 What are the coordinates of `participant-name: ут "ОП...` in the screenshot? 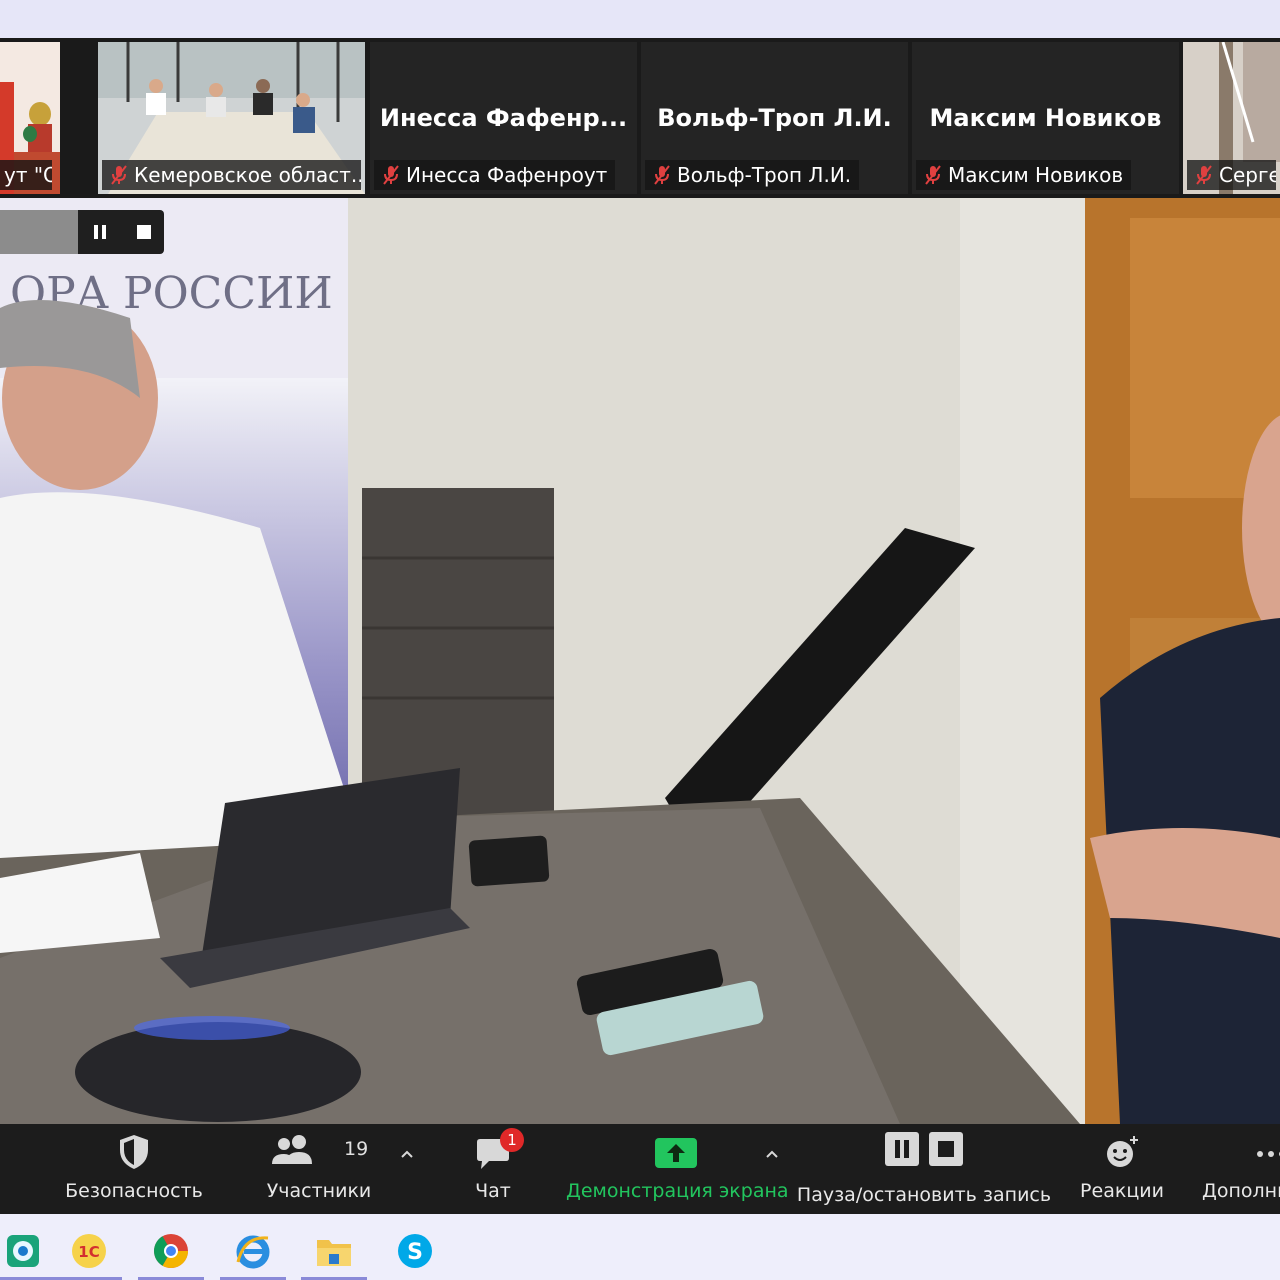 It's located at (28, 175).